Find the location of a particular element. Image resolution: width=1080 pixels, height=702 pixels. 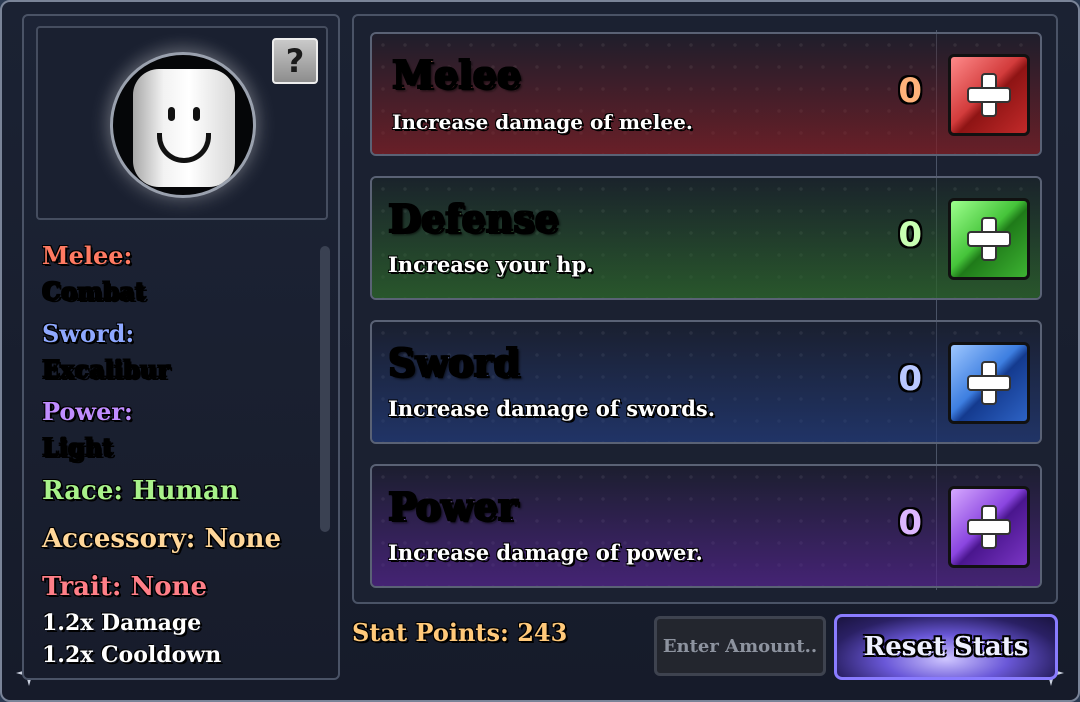

avatar is located at coordinates (183, 125).